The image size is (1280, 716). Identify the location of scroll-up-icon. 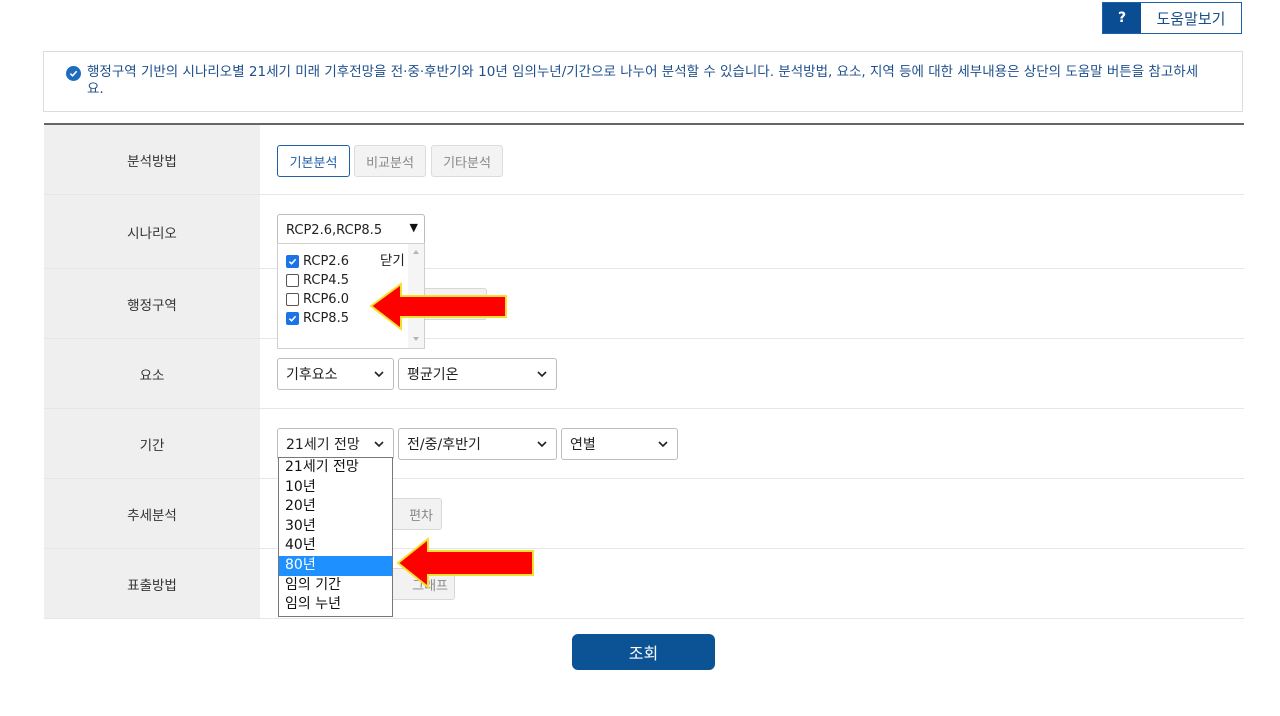
(416, 252).